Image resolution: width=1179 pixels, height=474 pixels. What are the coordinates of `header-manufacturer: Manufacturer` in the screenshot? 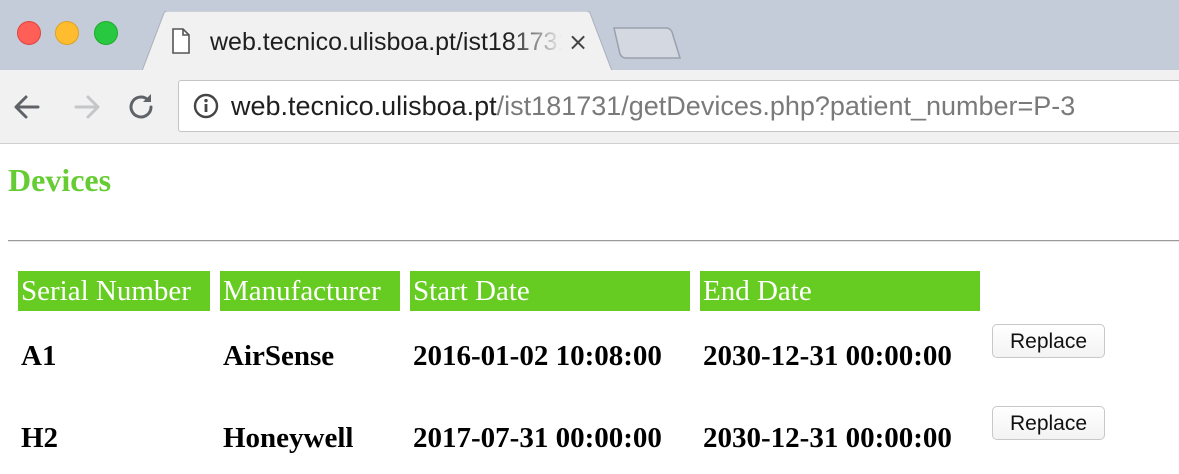 It's located at (310, 291).